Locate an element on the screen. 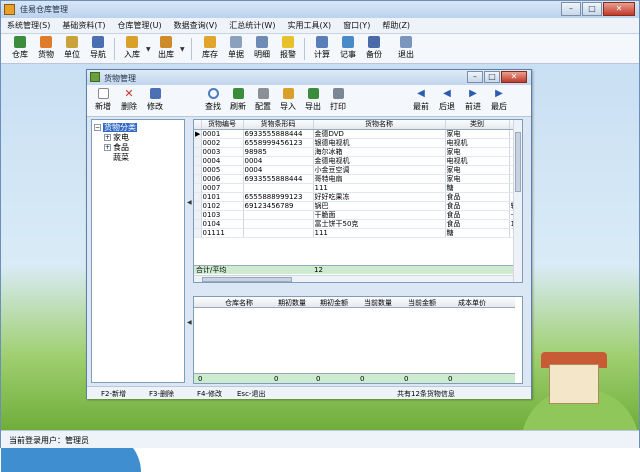 This screenshot has width=640, height=472. export-button: 导出 is located at coordinates (313, 100).